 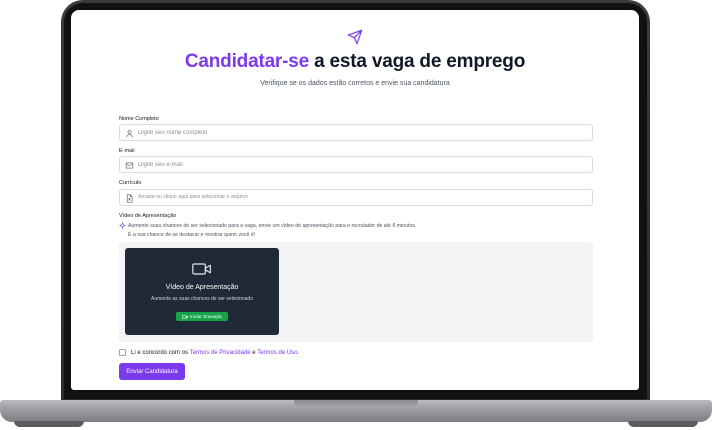 I want to click on video-card-title: Vídeo de Apresentação, so click(x=202, y=287).